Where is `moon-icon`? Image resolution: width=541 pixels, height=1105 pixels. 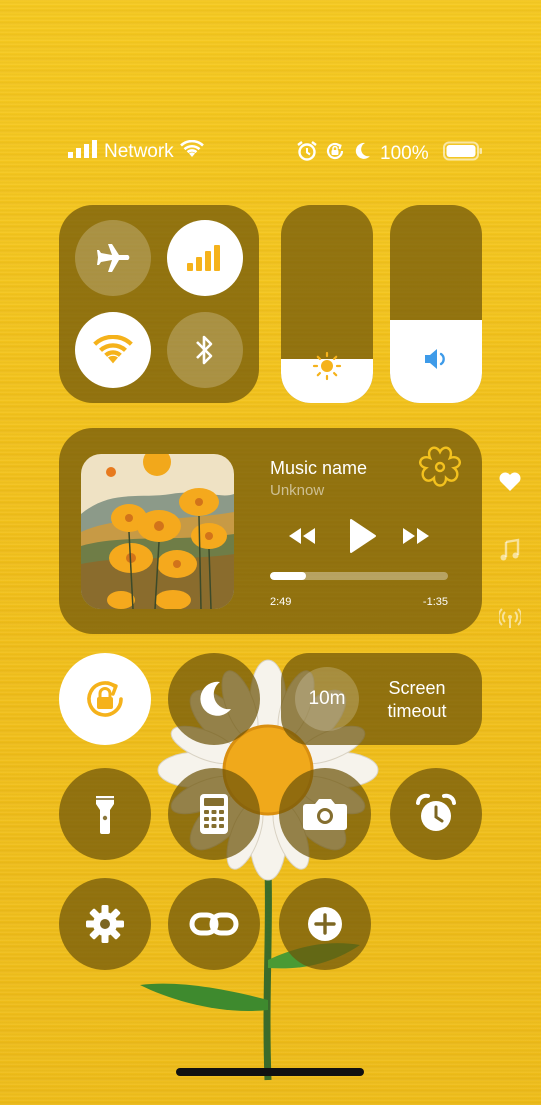
moon-icon is located at coordinates (215, 698).